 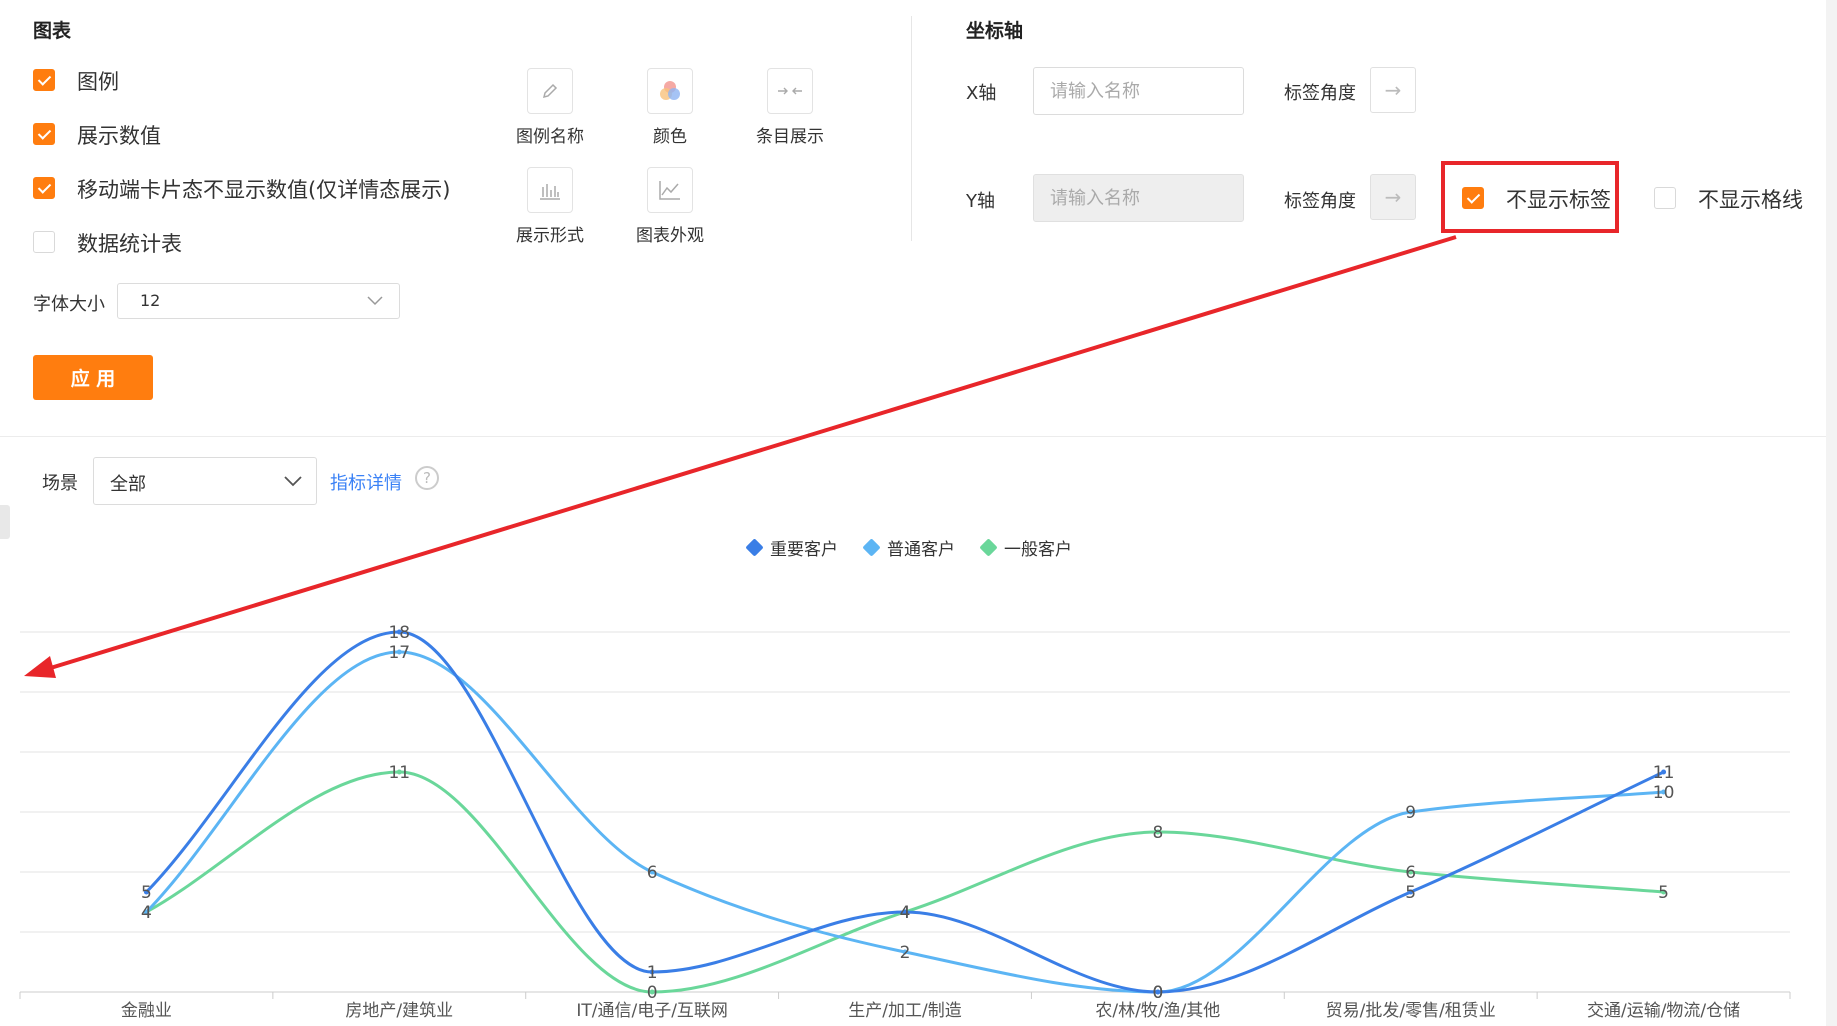 I want to click on data-label: 8, so click(x=1157, y=833).